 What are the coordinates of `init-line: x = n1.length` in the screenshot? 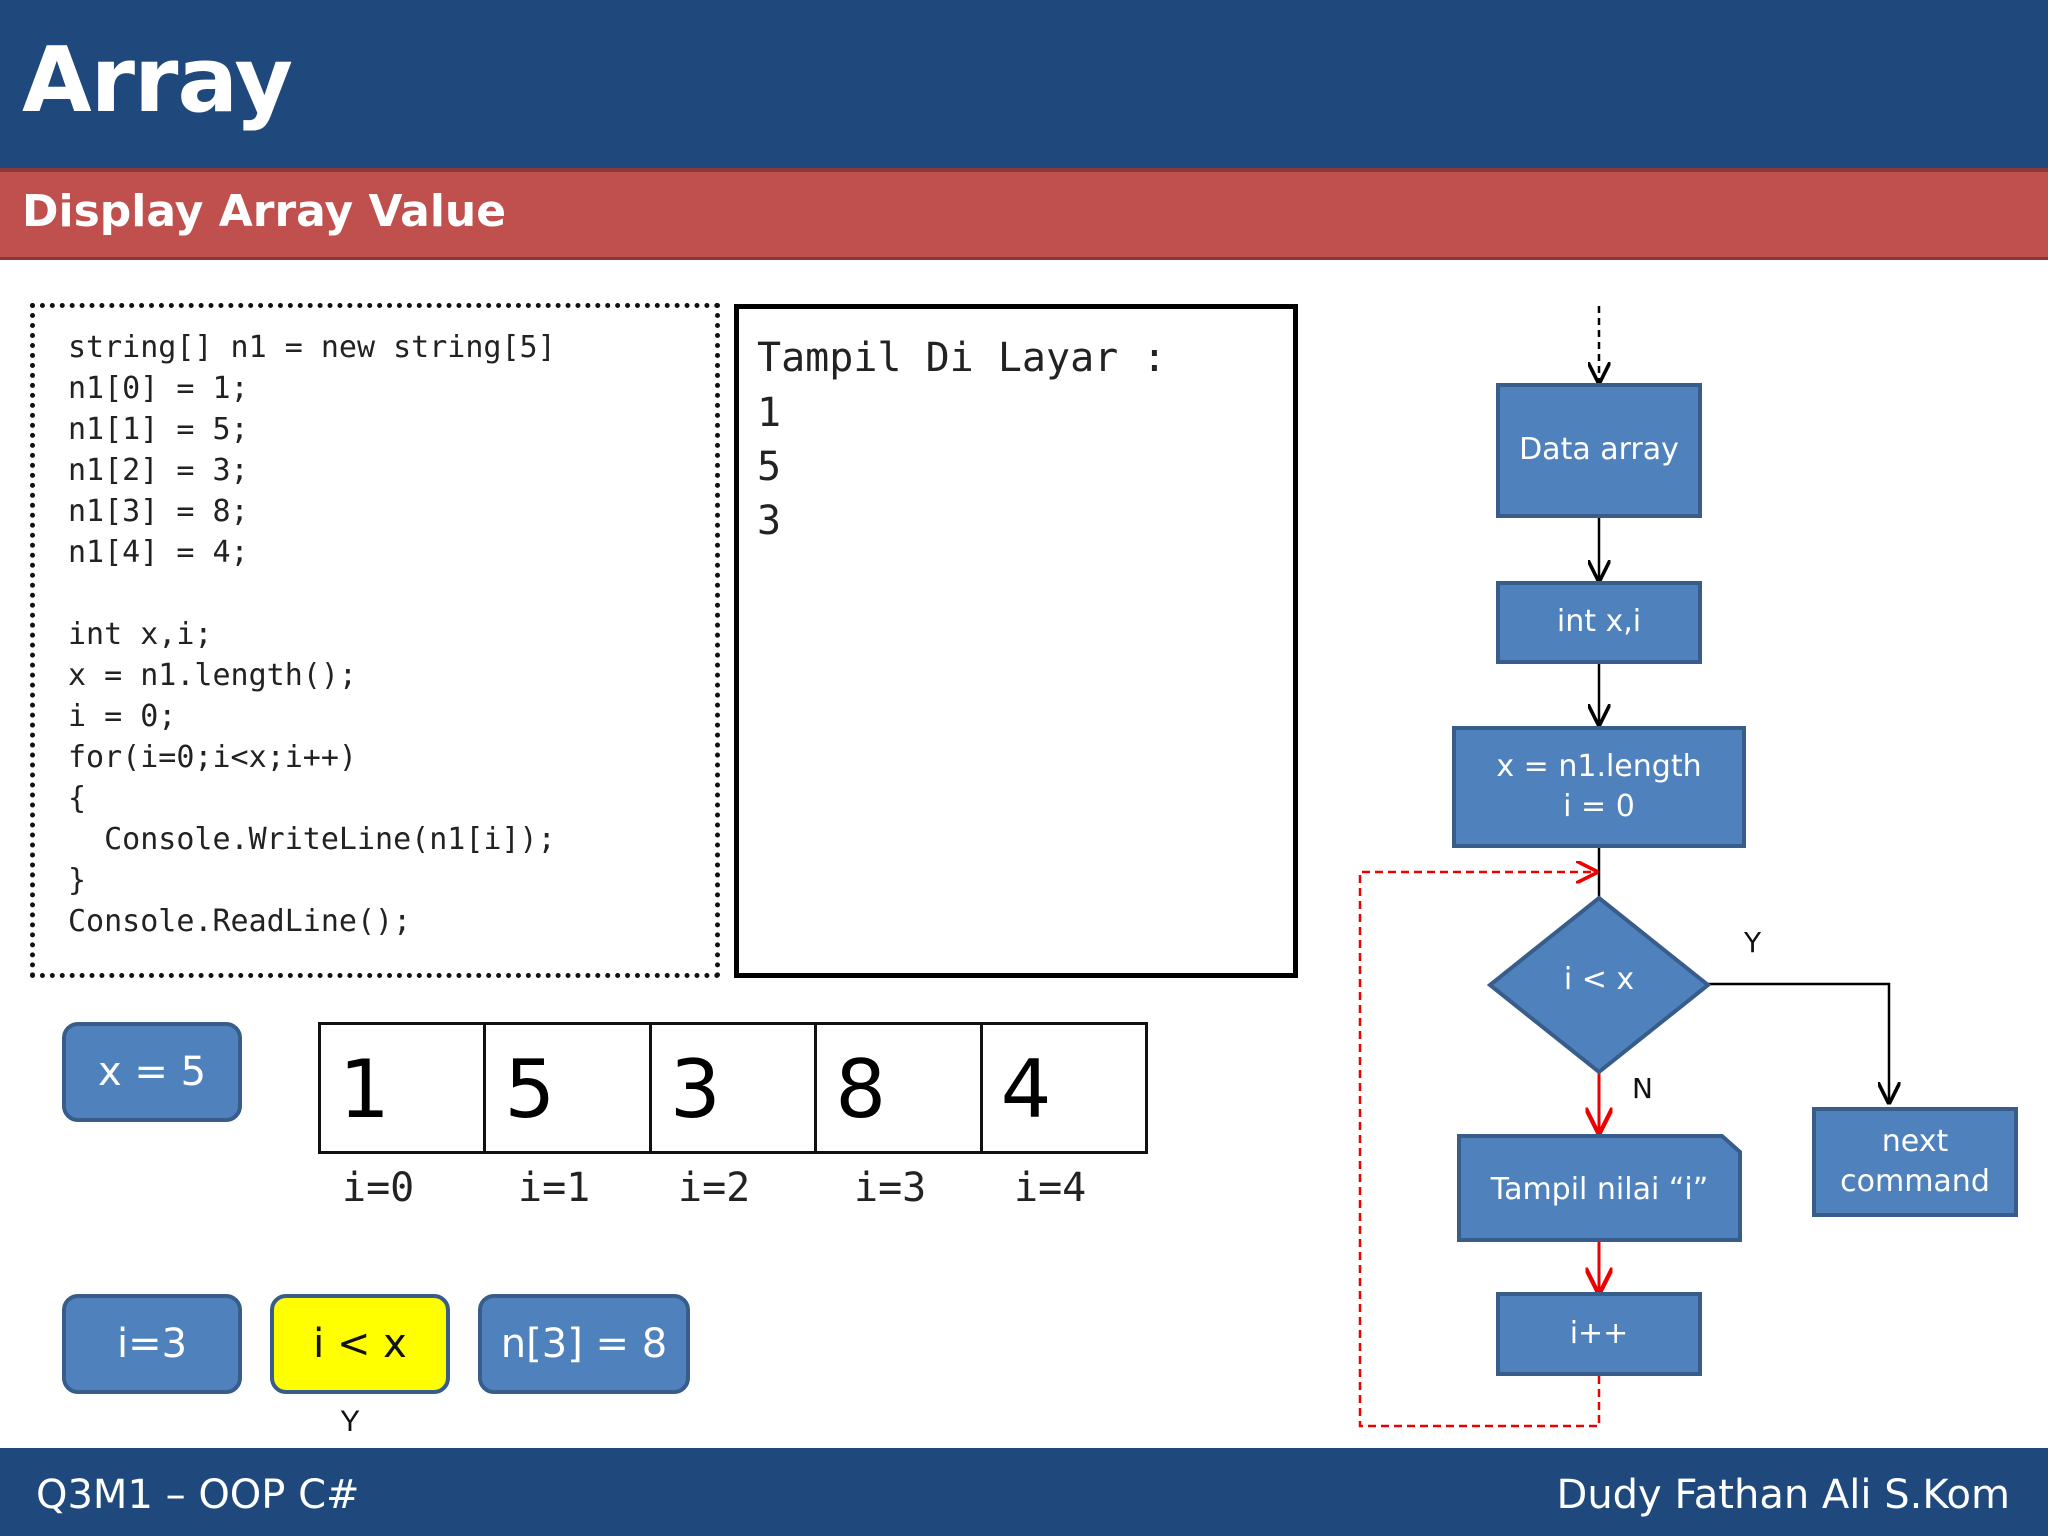 It's located at (1599, 766).